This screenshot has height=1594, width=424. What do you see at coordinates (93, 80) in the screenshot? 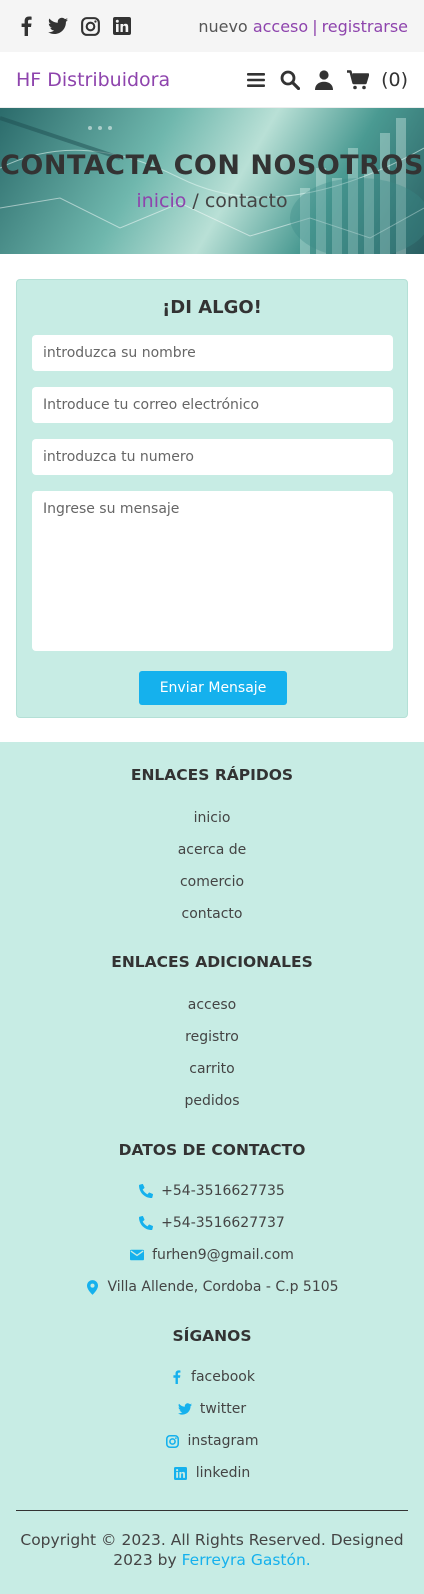
I see `brand-logo: HF Distribuidora` at bounding box center [93, 80].